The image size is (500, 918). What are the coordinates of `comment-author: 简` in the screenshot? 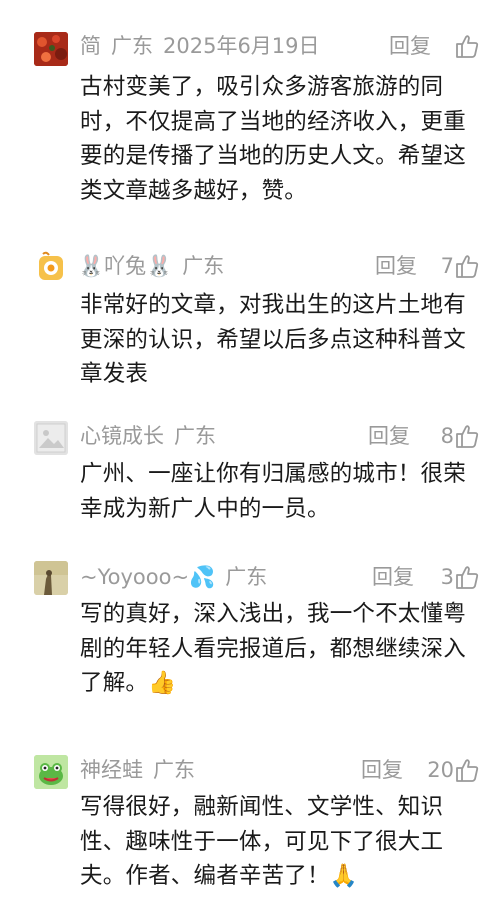 It's located at (90, 46).